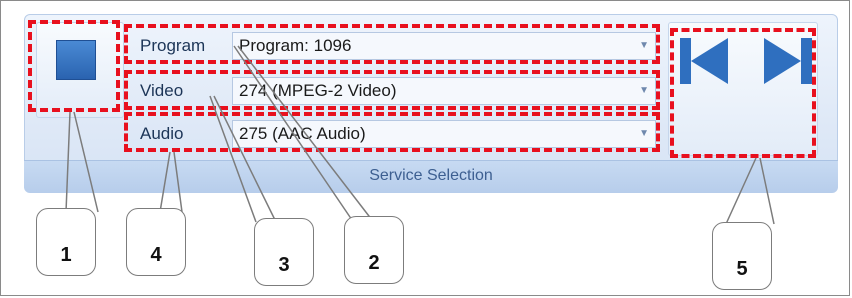 The image size is (852, 298). I want to click on callout-4: 4, so click(156, 242).